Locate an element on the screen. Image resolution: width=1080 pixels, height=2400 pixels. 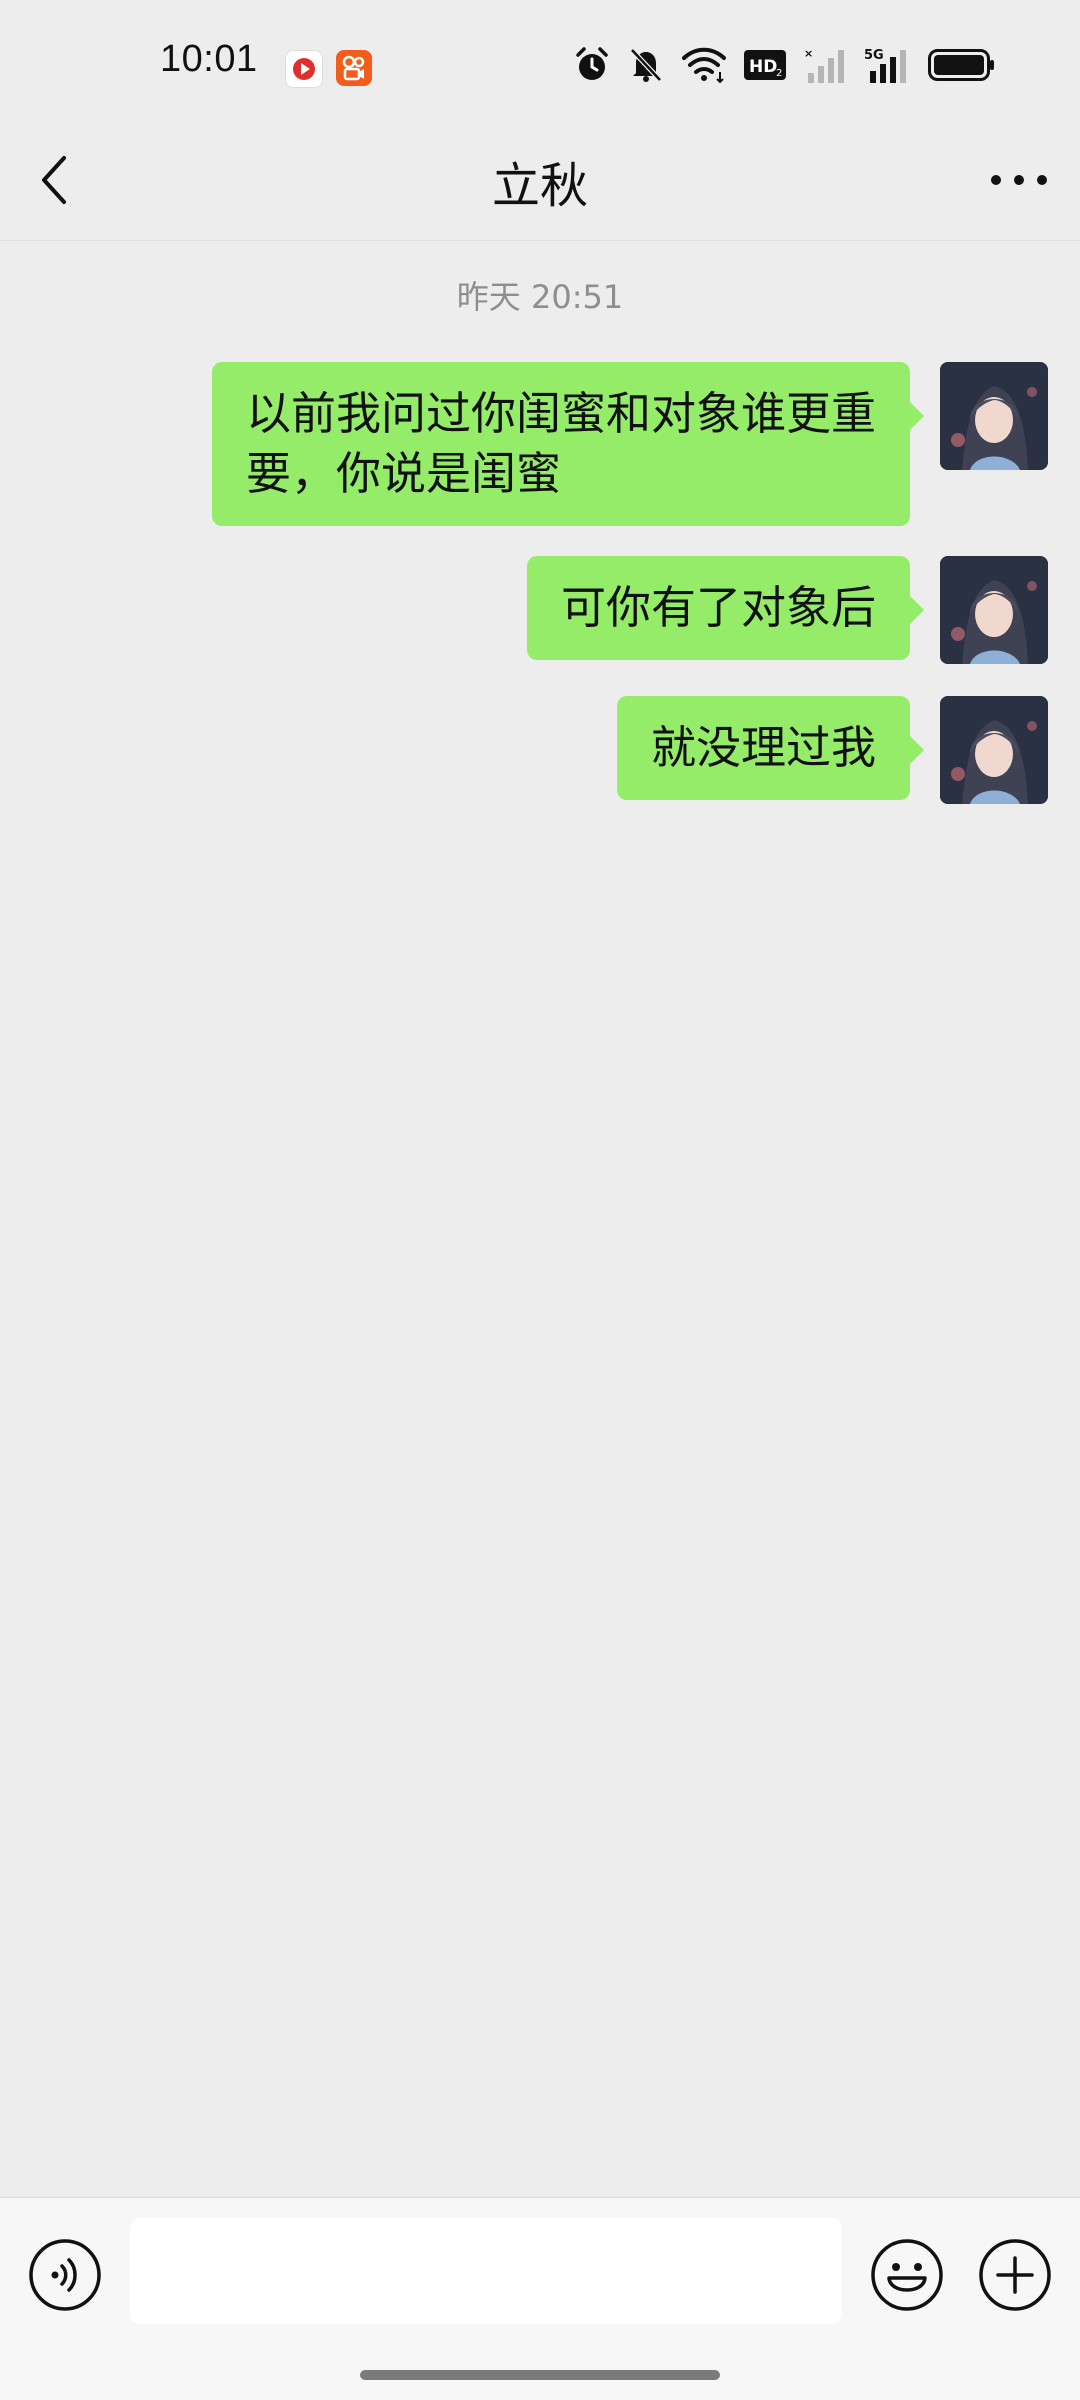
svg-text: HD is located at coordinates (763, 67).